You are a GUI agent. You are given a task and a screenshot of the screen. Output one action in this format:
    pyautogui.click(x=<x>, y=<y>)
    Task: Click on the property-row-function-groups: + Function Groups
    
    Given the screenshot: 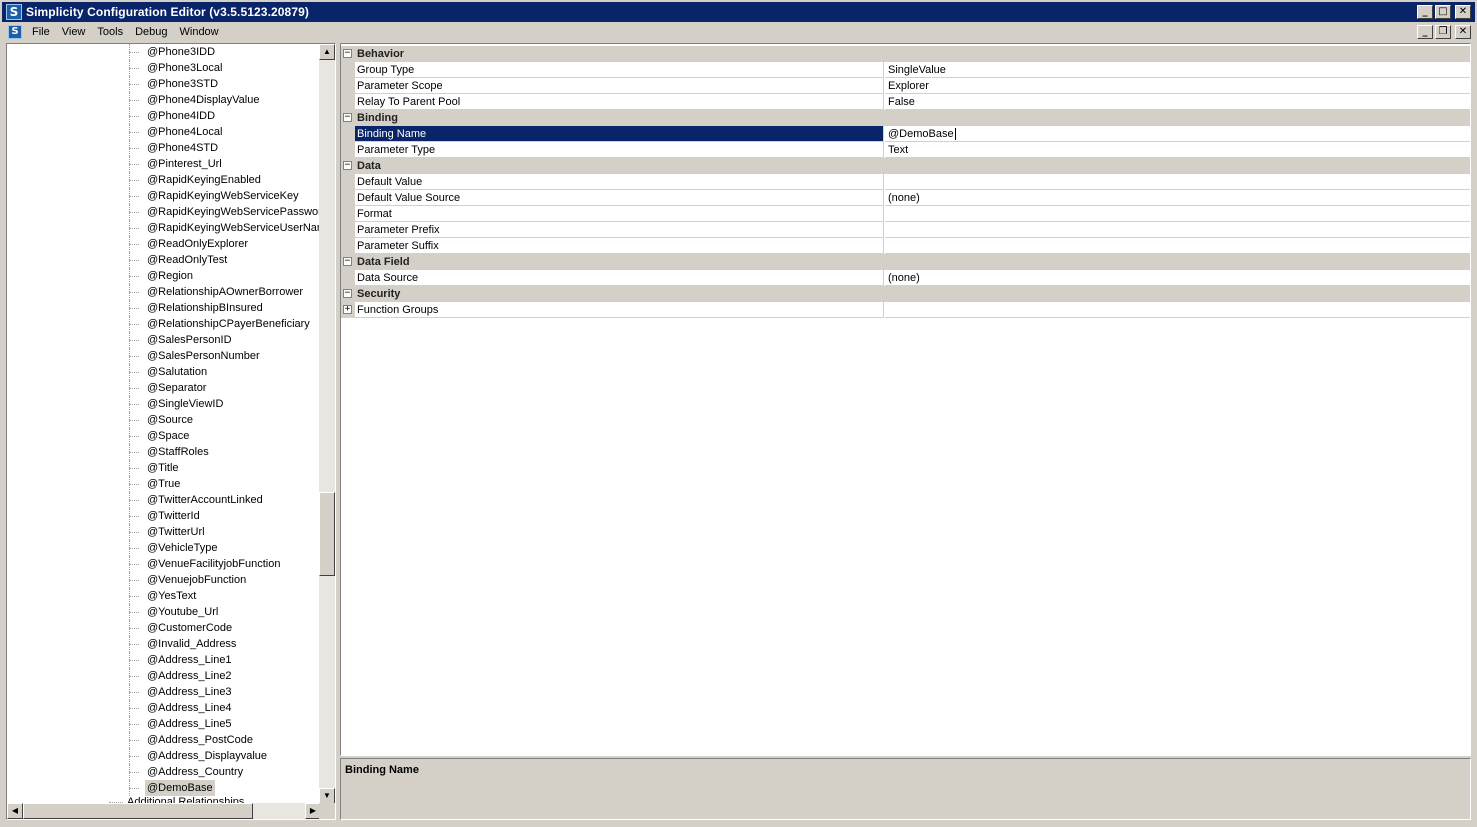 What is the action you would take?
    pyautogui.click(x=905, y=310)
    